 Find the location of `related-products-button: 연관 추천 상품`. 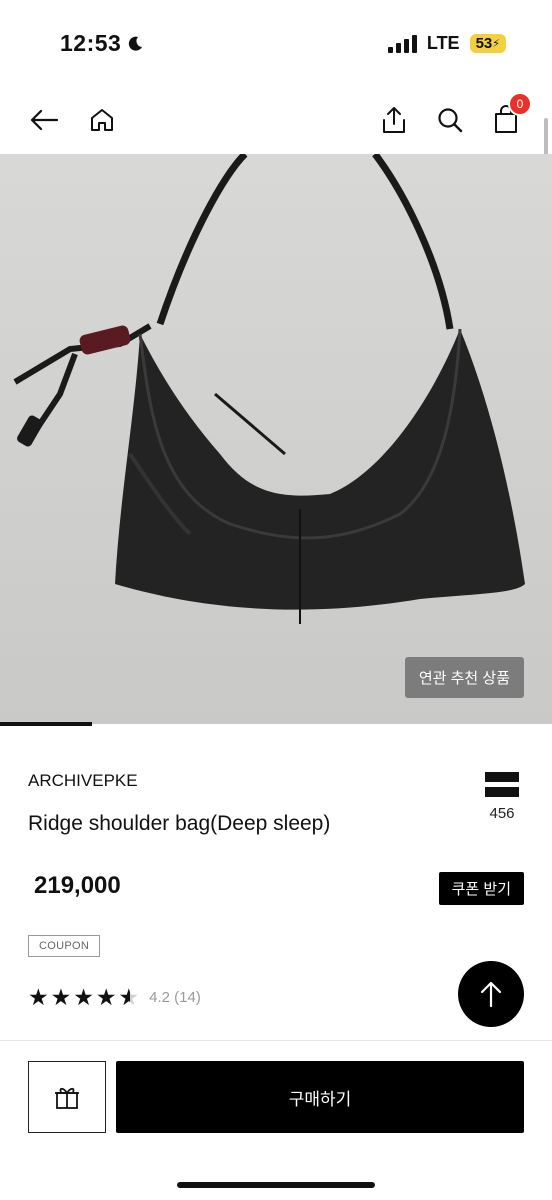

related-products-button: 연관 추천 상품 is located at coordinates (464, 677).